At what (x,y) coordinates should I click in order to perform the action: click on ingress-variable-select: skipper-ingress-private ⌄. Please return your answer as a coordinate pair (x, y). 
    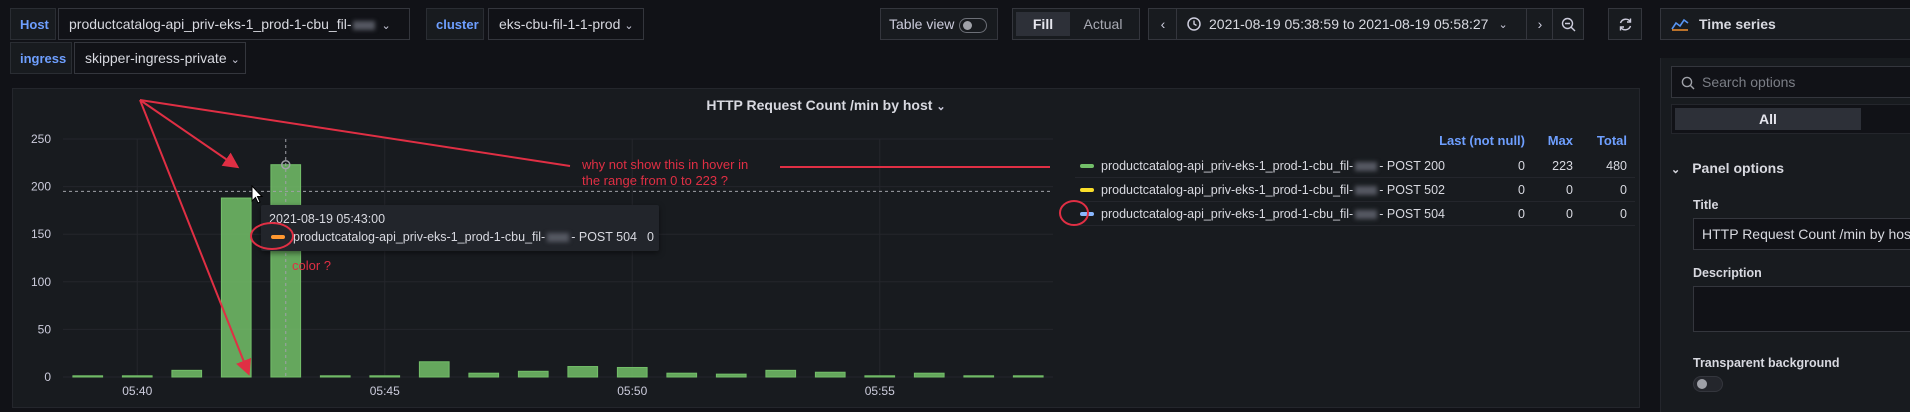
    Looking at the image, I should click on (160, 58).